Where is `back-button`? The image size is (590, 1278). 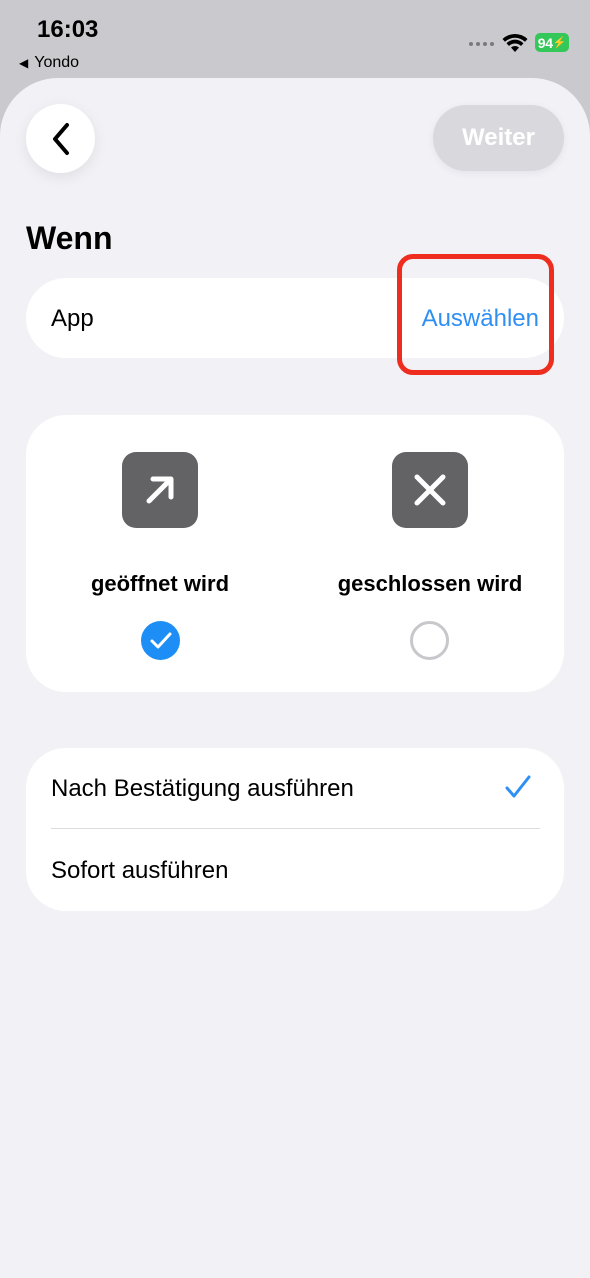
back-button is located at coordinates (60, 138).